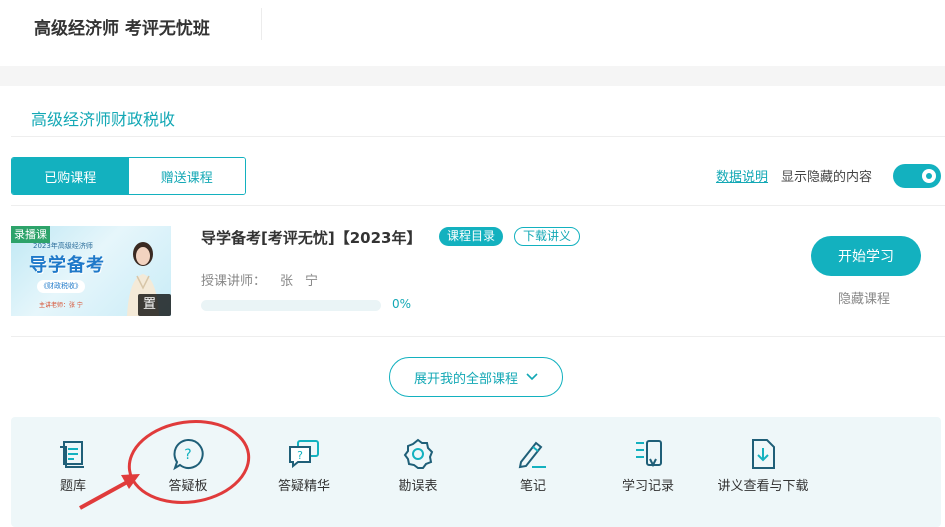 The image size is (945, 527). Describe the element at coordinates (917, 176) in the screenshot. I see `show-hidden-toggle` at that location.